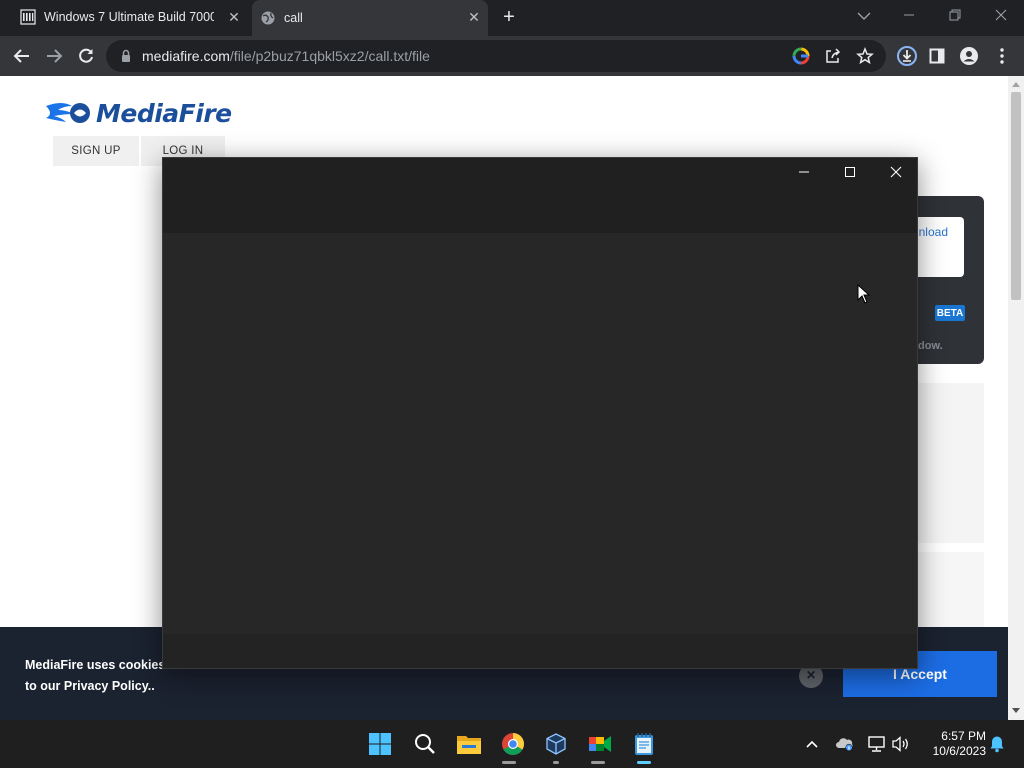  Describe the element at coordinates (812, 744) in the screenshot. I see `chevron-up-icon` at that location.